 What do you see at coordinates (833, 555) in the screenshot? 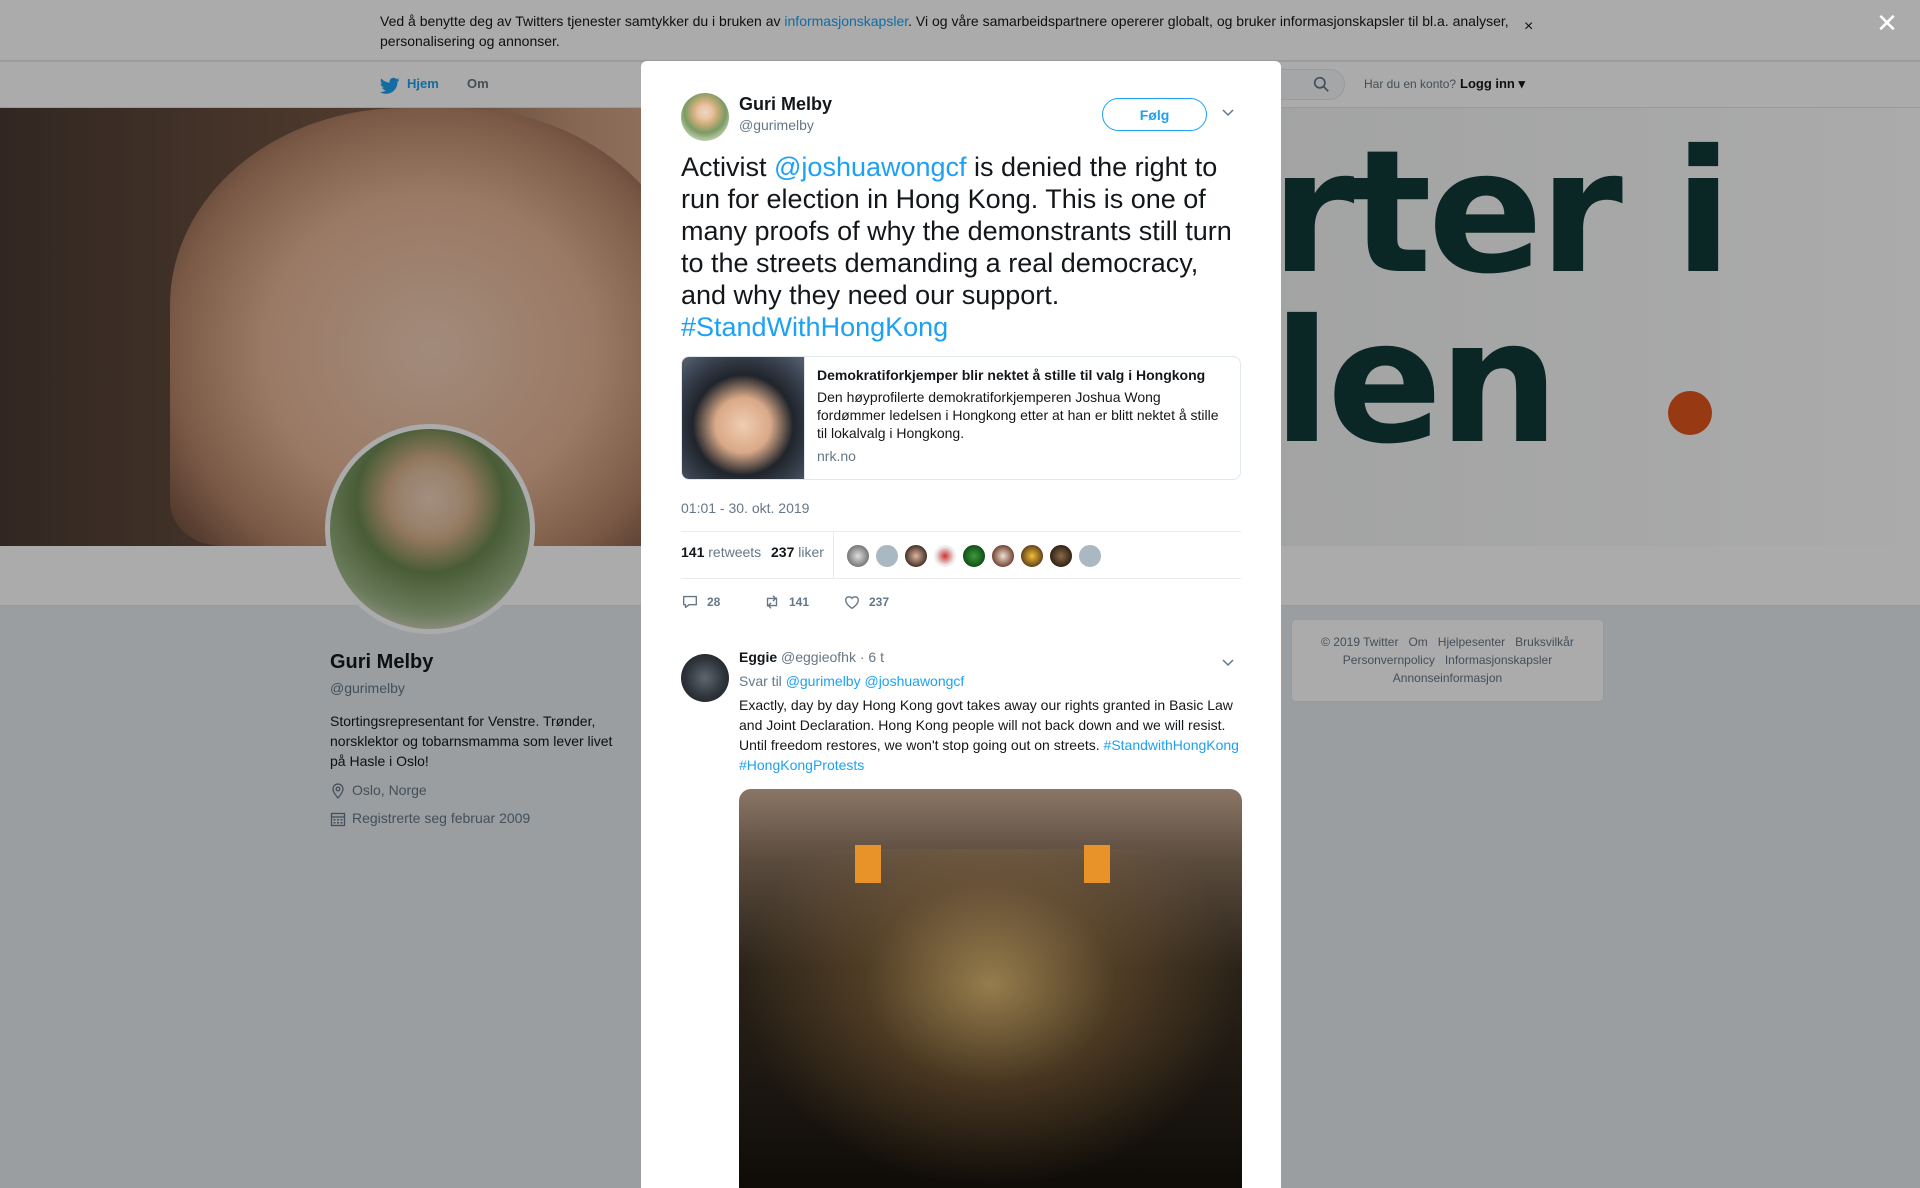
I see `stats-divider` at bounding box center [833, 555].